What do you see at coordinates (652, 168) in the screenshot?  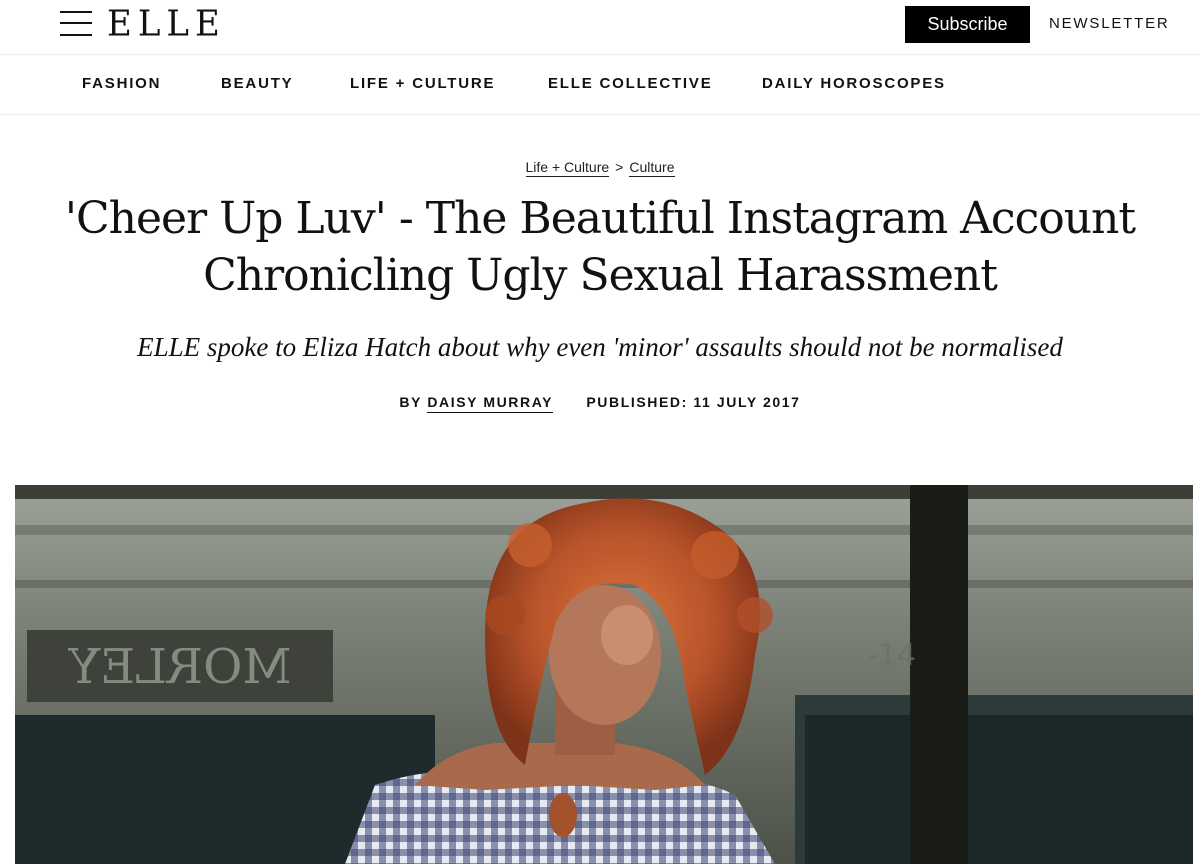 I see `breadcrumb-culture: Culture` at bounding box center [652, 168].